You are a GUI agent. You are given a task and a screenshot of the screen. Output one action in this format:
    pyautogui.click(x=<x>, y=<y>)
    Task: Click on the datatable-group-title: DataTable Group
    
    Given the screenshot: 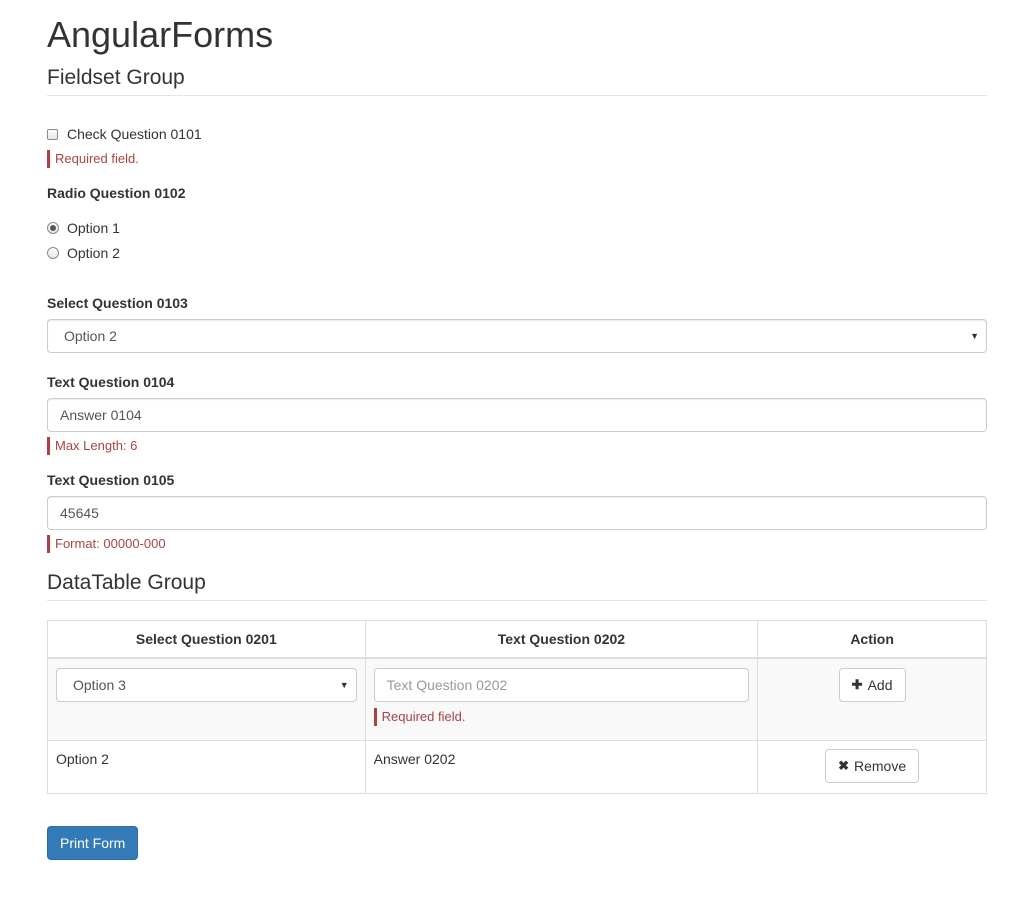 What is the action you would take?
    pyautogui.click(x=517, y=584)
    